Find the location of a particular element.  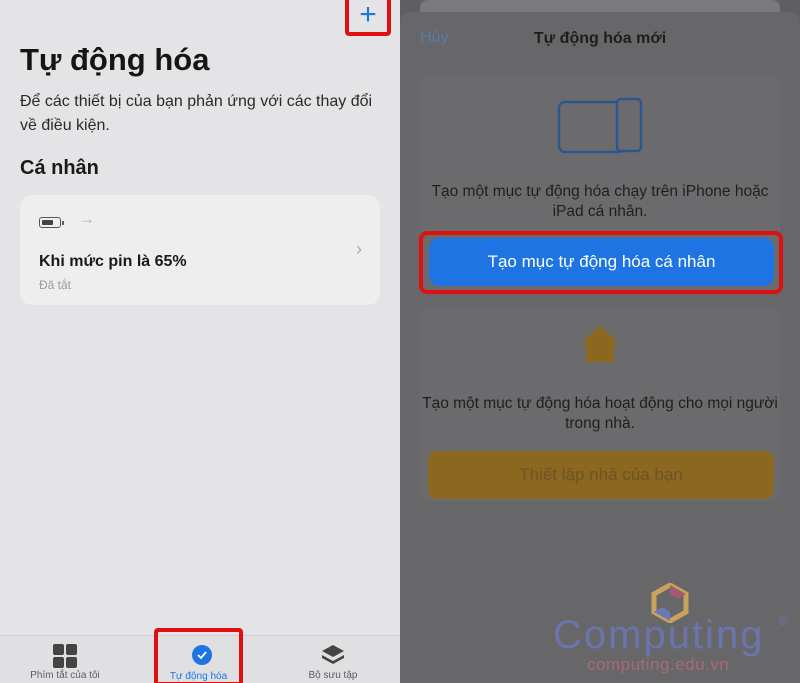

page-title: Tự động hóa is located at coordinates (115, 59).